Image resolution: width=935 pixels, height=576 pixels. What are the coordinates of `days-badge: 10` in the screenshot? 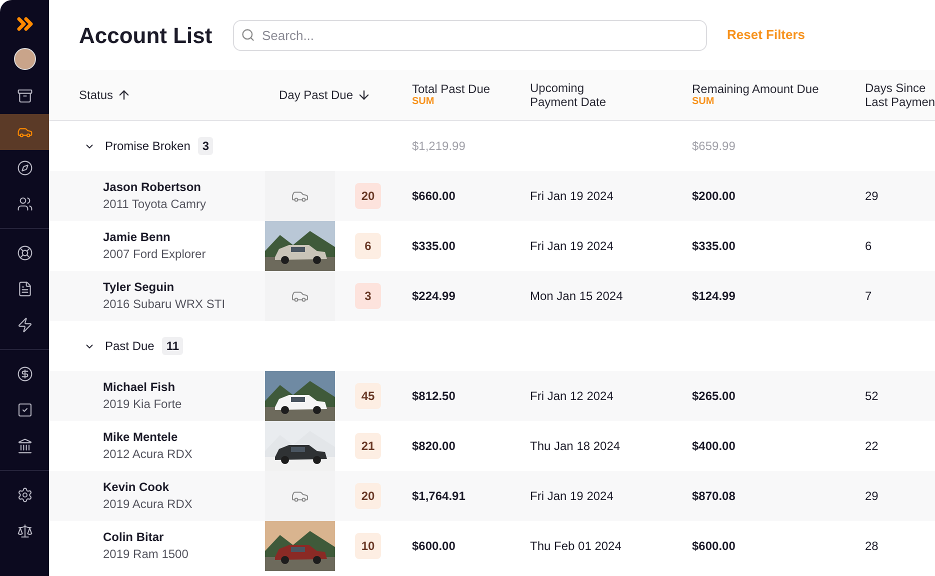 It's located at (368, 546).